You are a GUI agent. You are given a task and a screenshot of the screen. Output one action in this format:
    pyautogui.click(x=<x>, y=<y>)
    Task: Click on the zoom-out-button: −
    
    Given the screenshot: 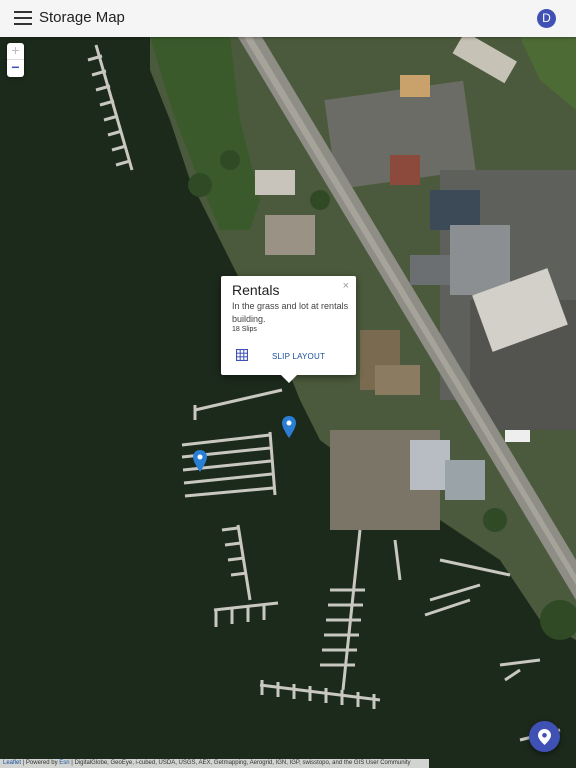 What is the action you would take?
    pyautogui.click(x=15, y=67)
    